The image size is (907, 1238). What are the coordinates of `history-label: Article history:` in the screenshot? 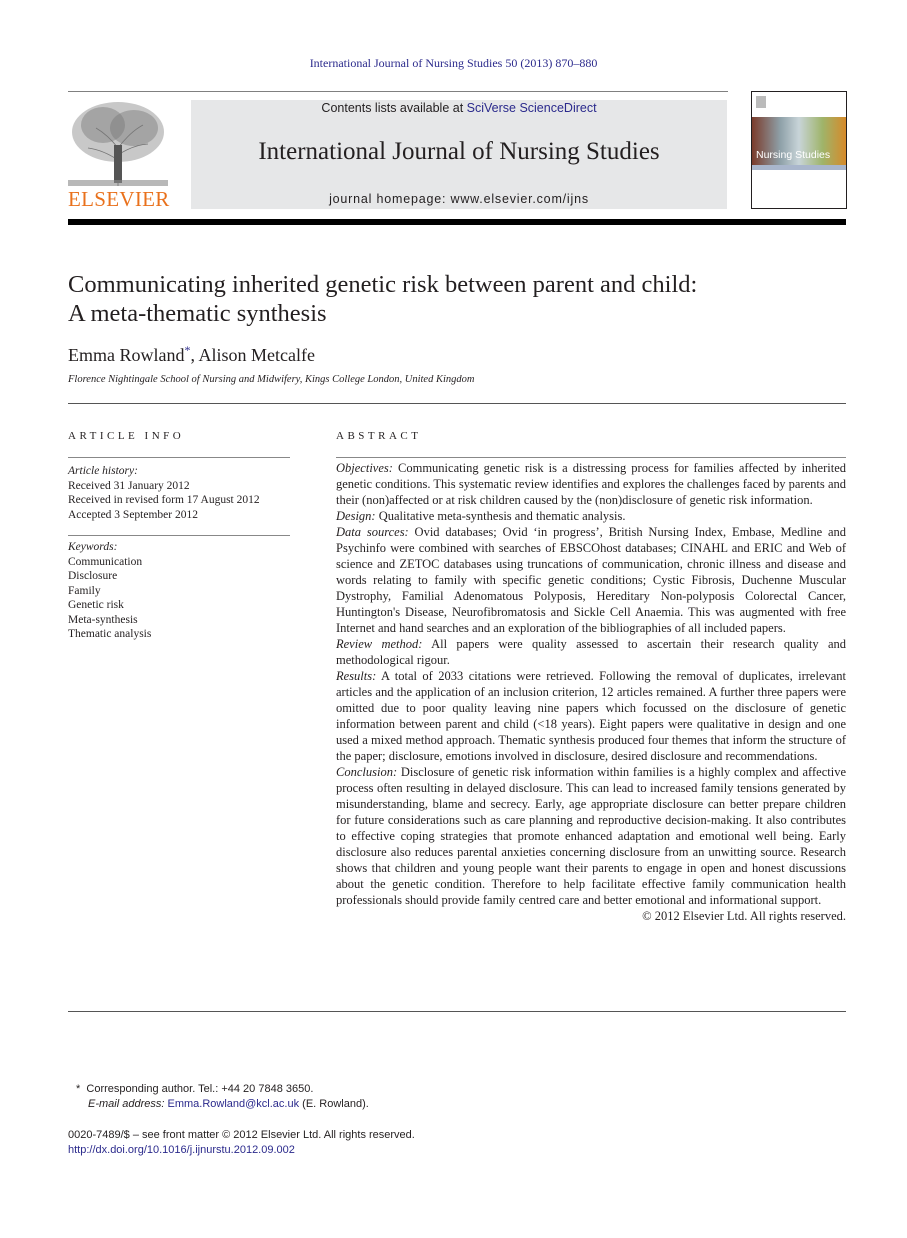 It's located at (103, 471).